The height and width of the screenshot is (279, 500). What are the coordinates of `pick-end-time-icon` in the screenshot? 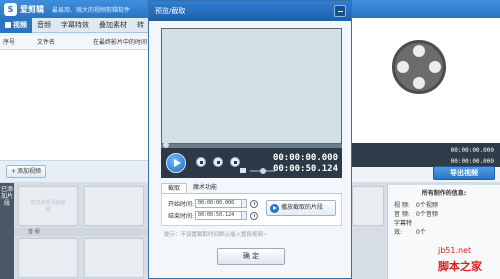 It's located at (254, 215).